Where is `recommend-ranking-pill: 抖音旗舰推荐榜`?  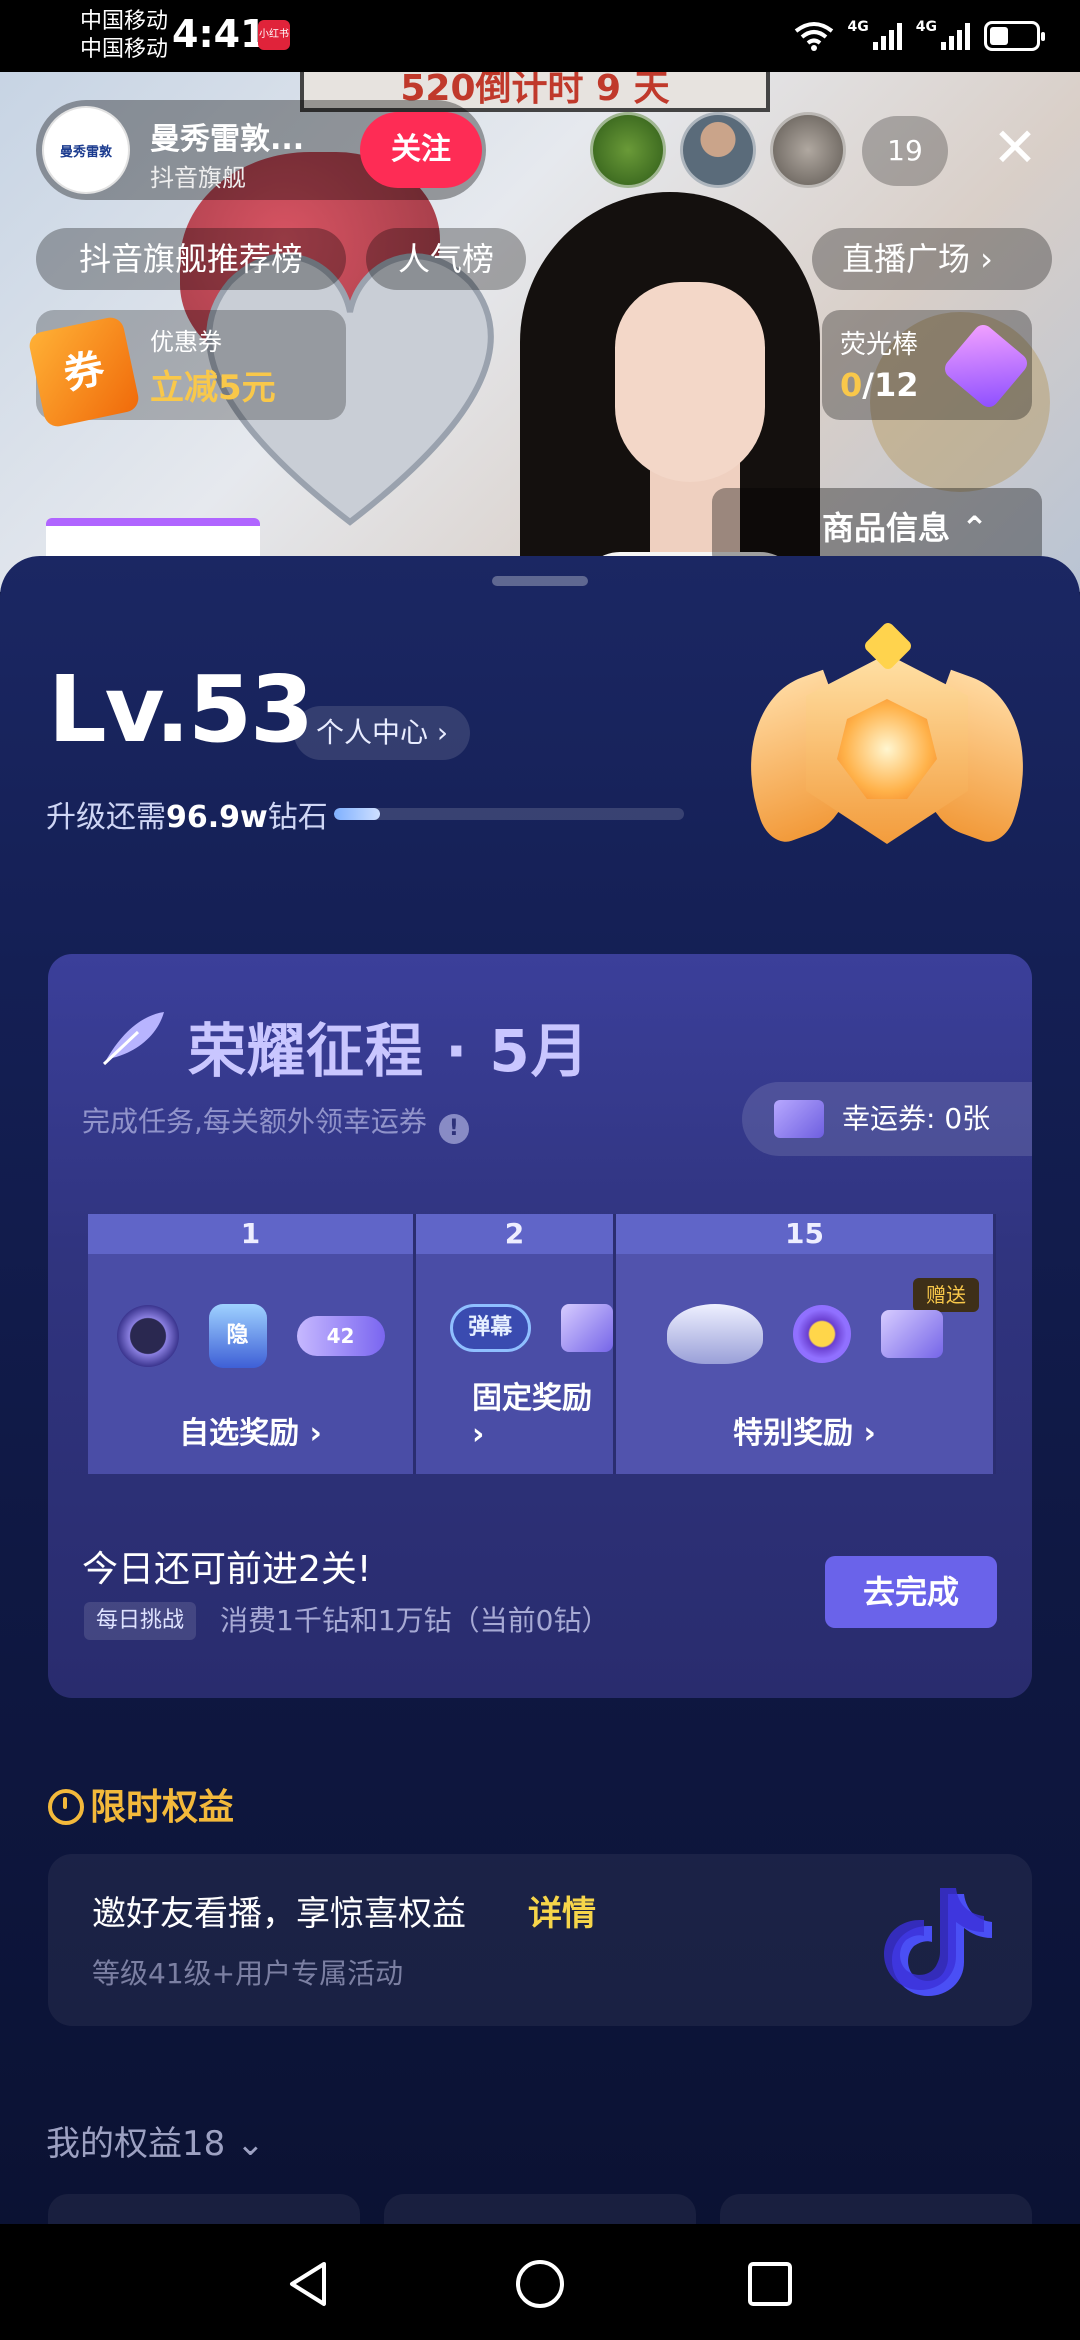
recommend-ranking-pill: 抖音旗舰推荐榜 is located at coordinates (191, 259).